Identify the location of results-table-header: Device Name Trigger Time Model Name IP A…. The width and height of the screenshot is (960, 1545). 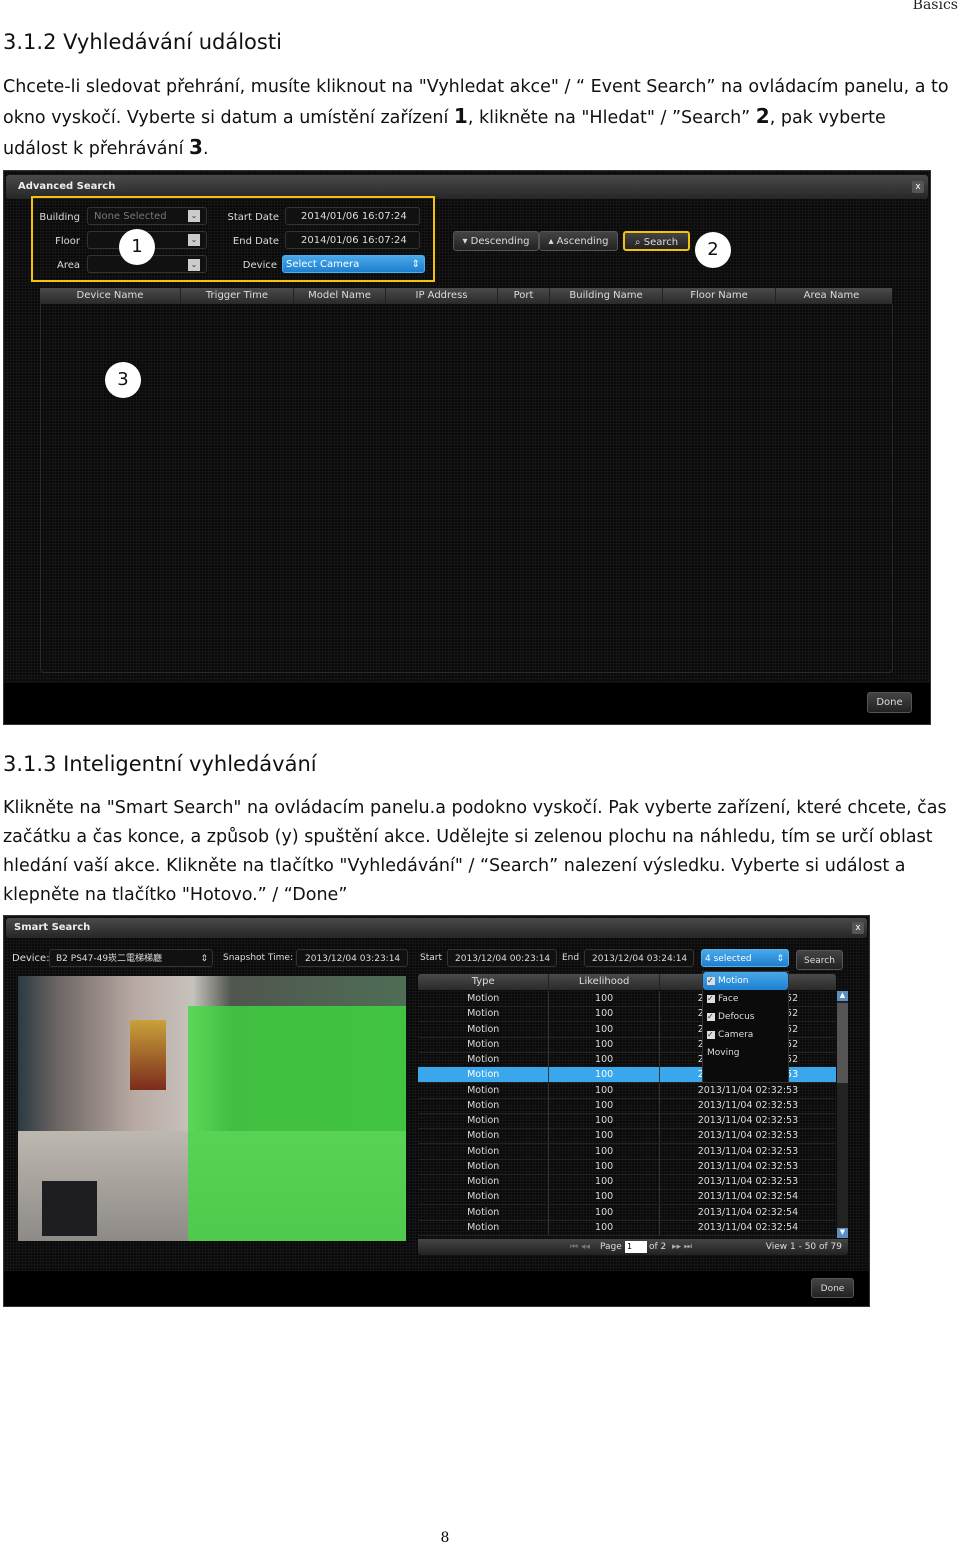
(466, 296).